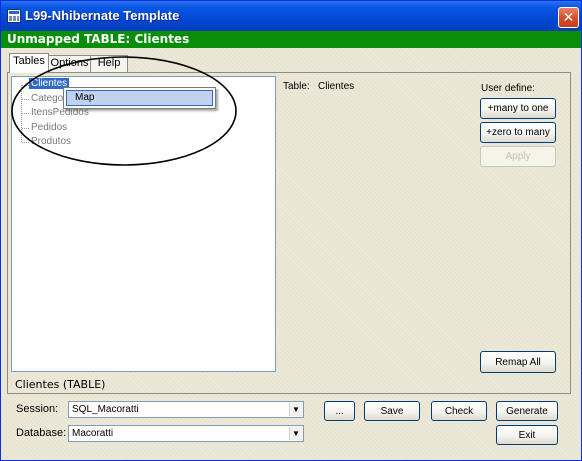  Describe the element at coordinates (186, 409) in the screenshot. I see `session-select: SQL_Macoratti ▼` at that location.